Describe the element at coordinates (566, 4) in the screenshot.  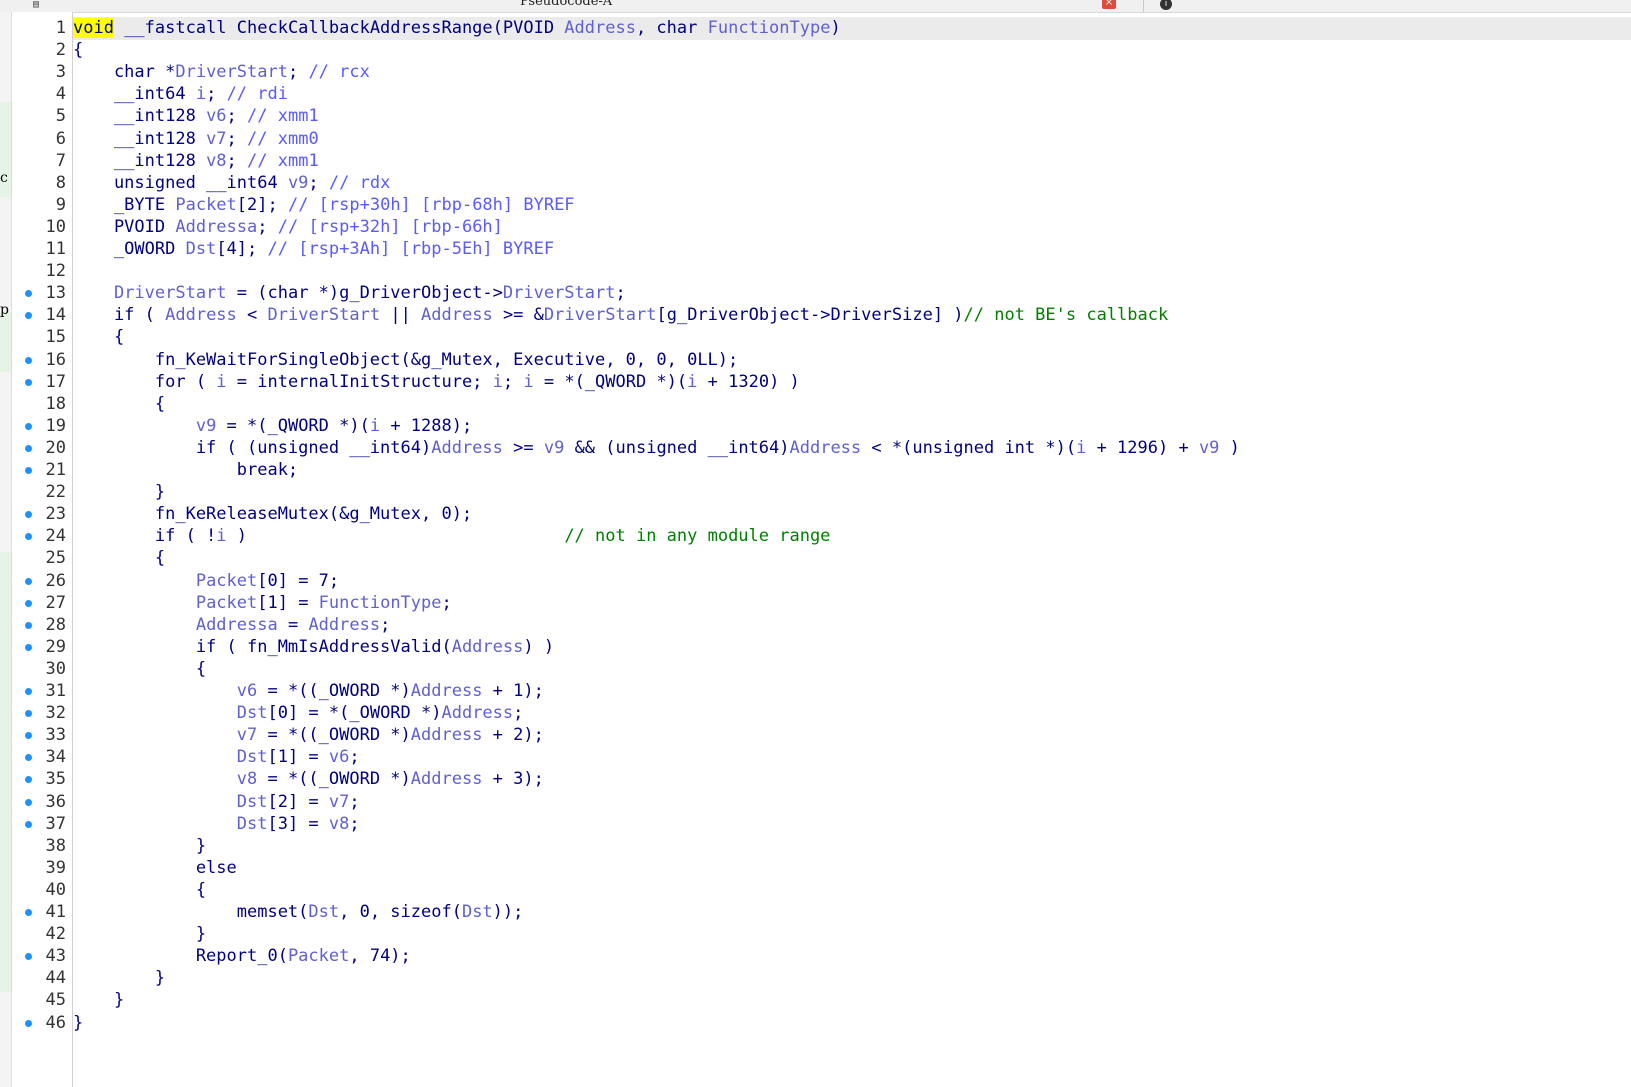
I see `tab-title: Pseudocode-A` at that location.